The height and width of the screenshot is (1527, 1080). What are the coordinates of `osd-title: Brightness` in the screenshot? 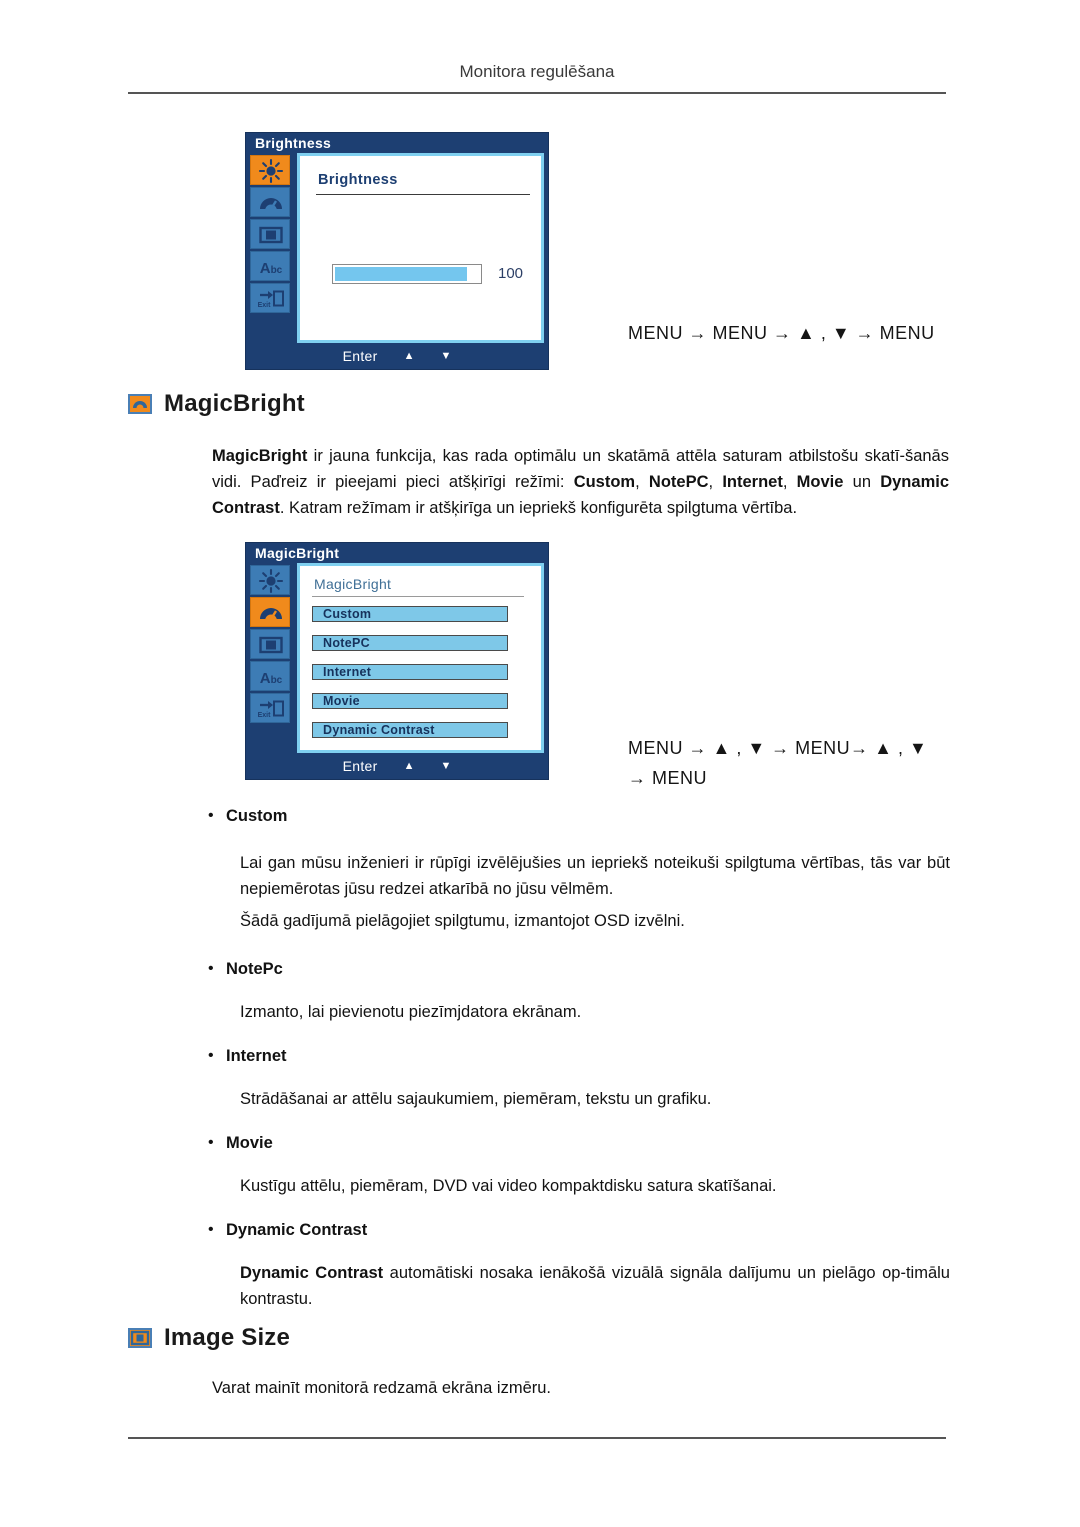 It's located at (397, 143).